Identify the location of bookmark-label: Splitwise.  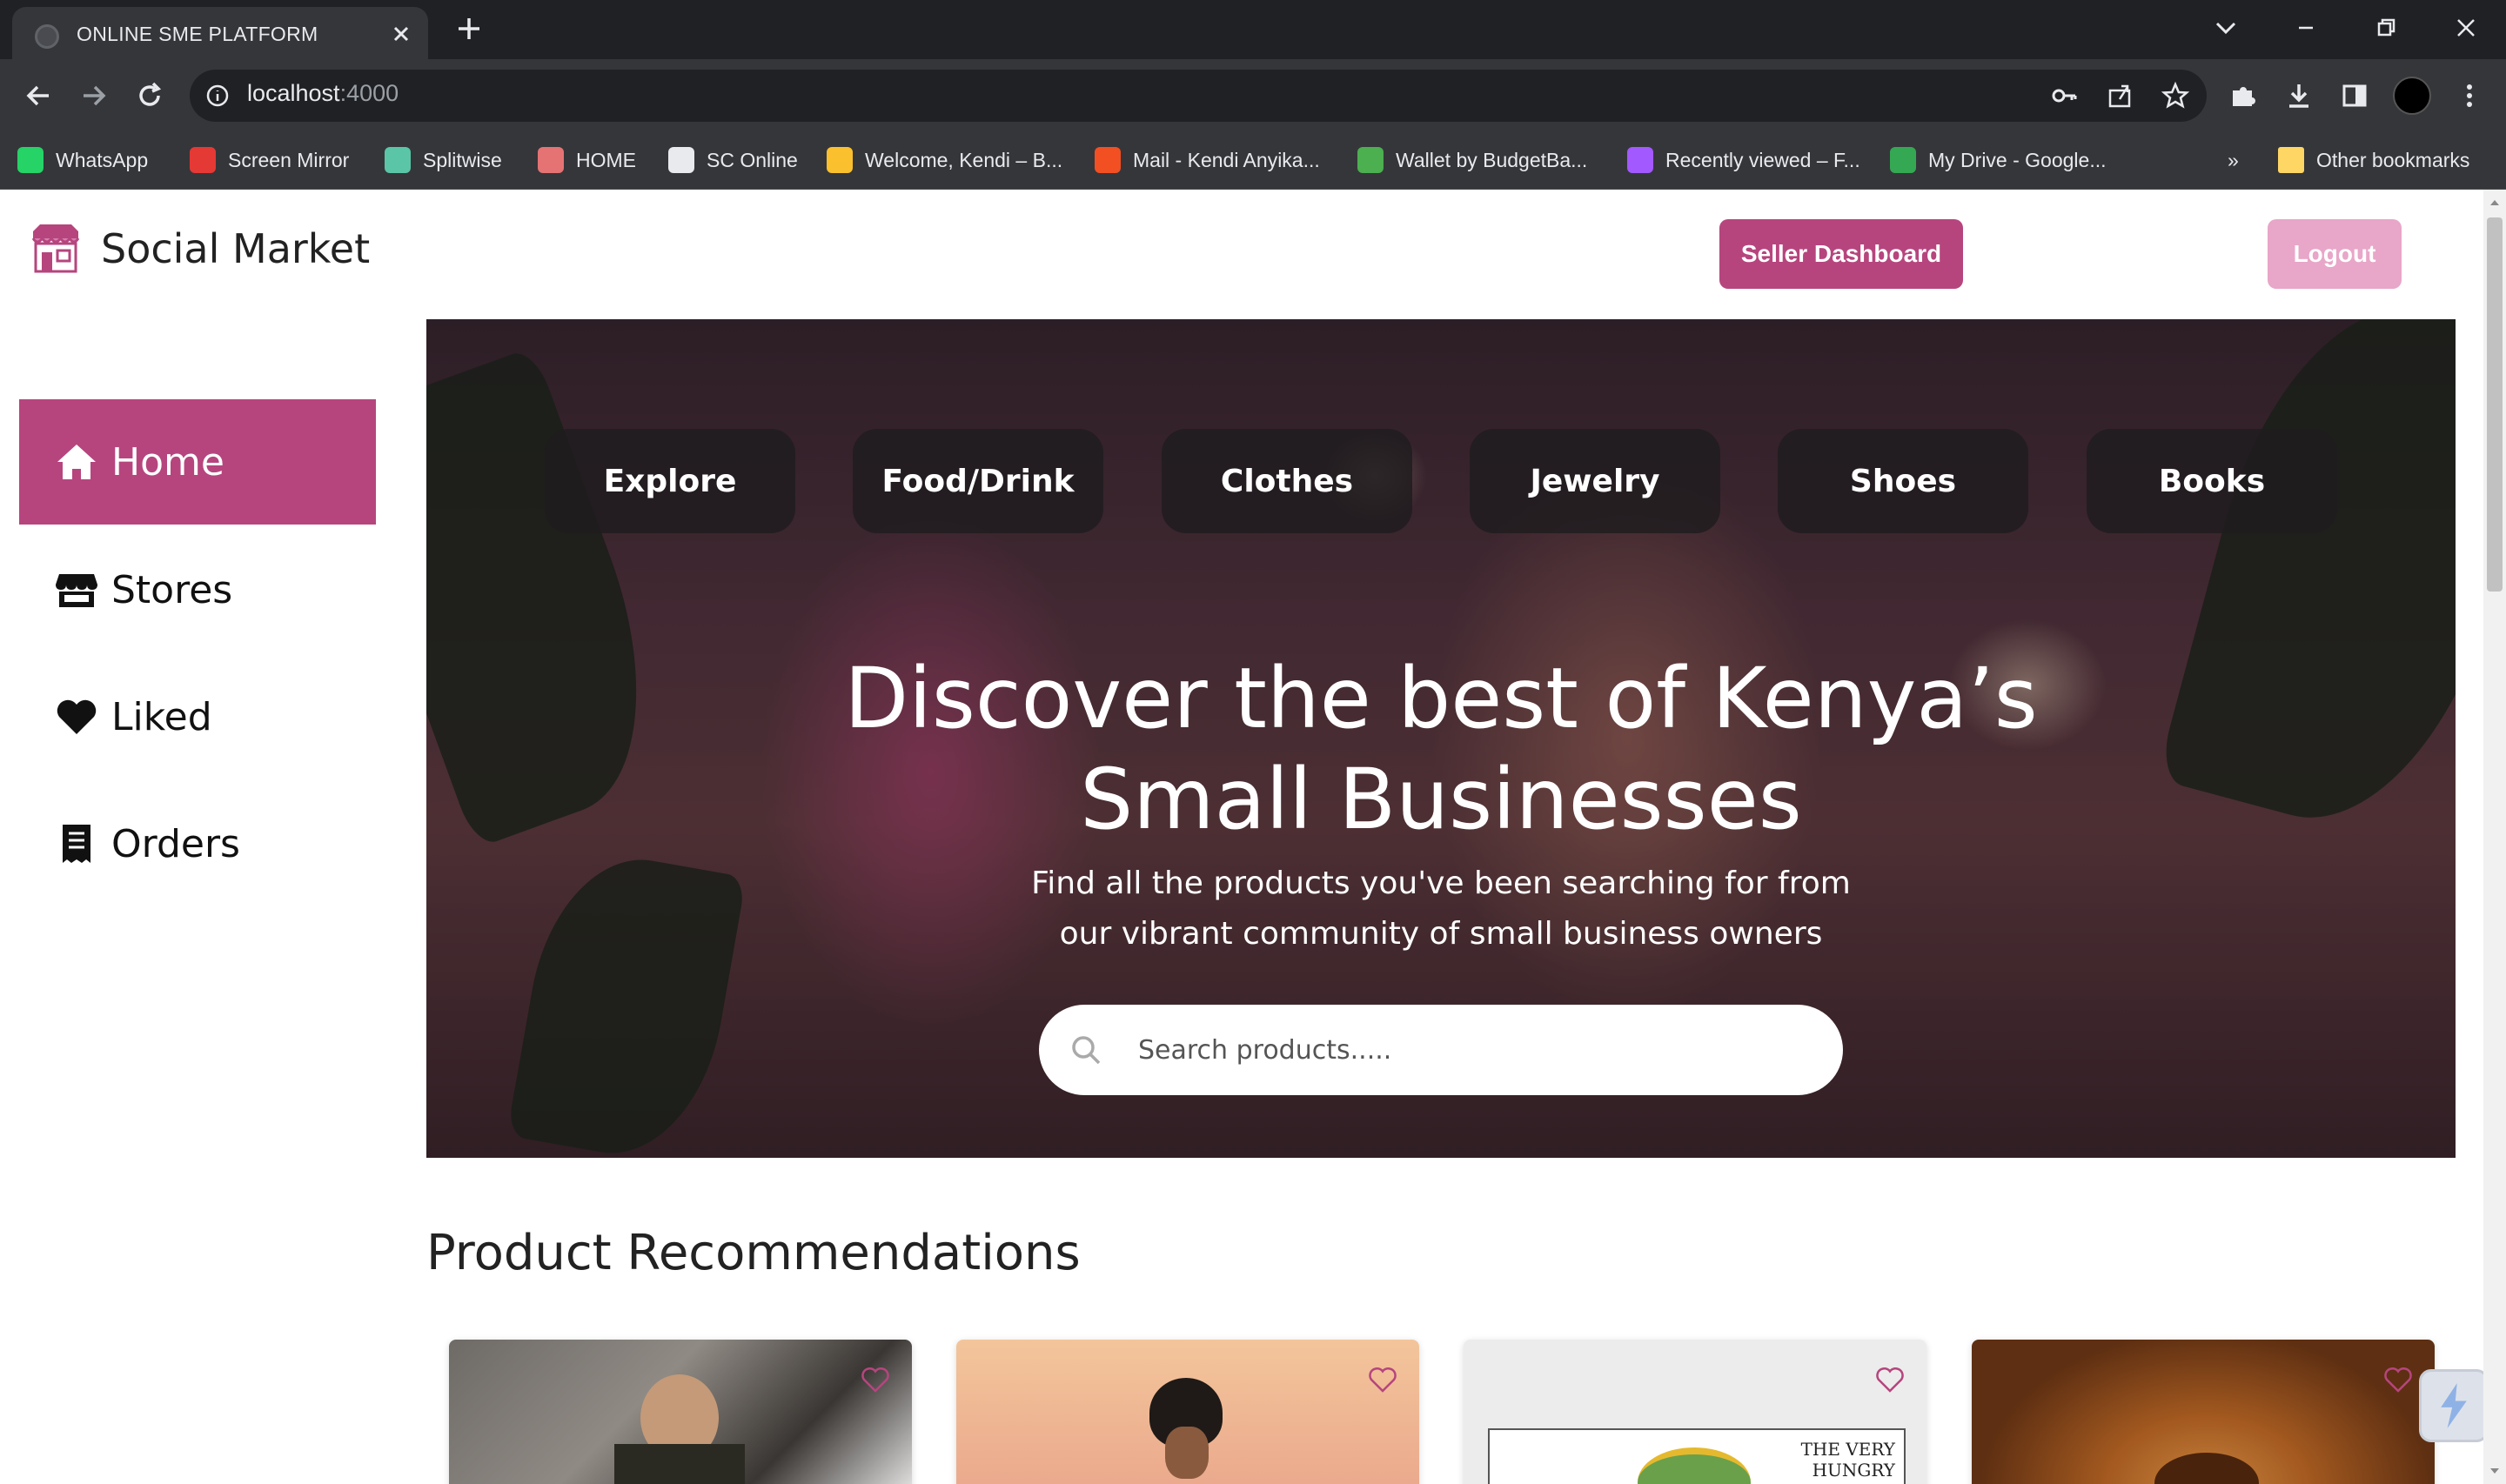
(463, 160).